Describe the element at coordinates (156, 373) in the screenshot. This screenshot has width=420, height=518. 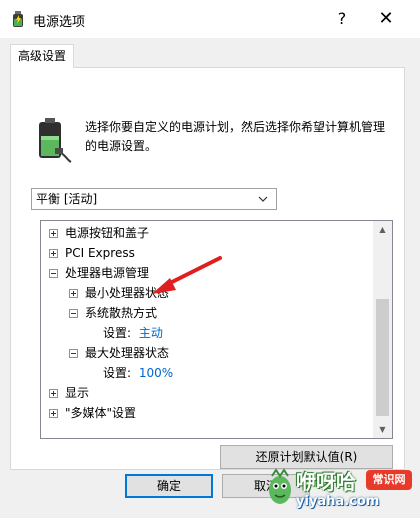
I see `max-state-setting-value: 100%` at that location.